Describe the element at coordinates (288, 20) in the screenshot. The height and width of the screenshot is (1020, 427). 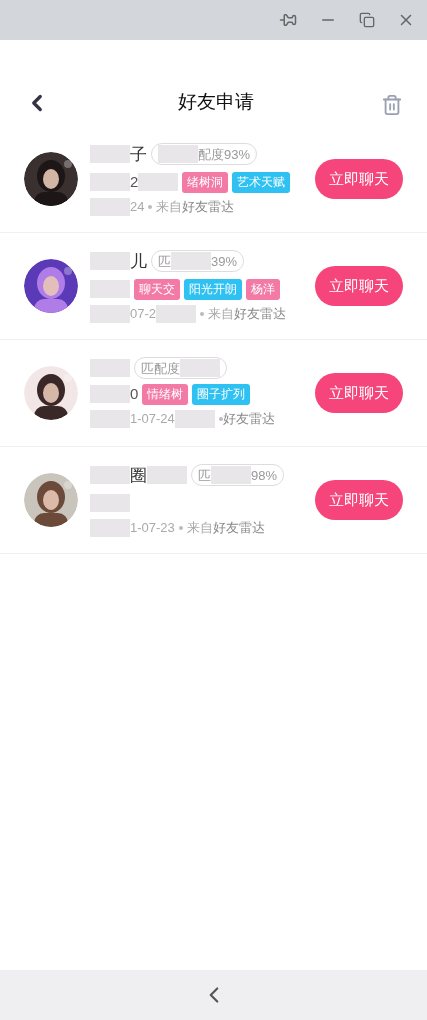
I see `pin-icon` at that location.